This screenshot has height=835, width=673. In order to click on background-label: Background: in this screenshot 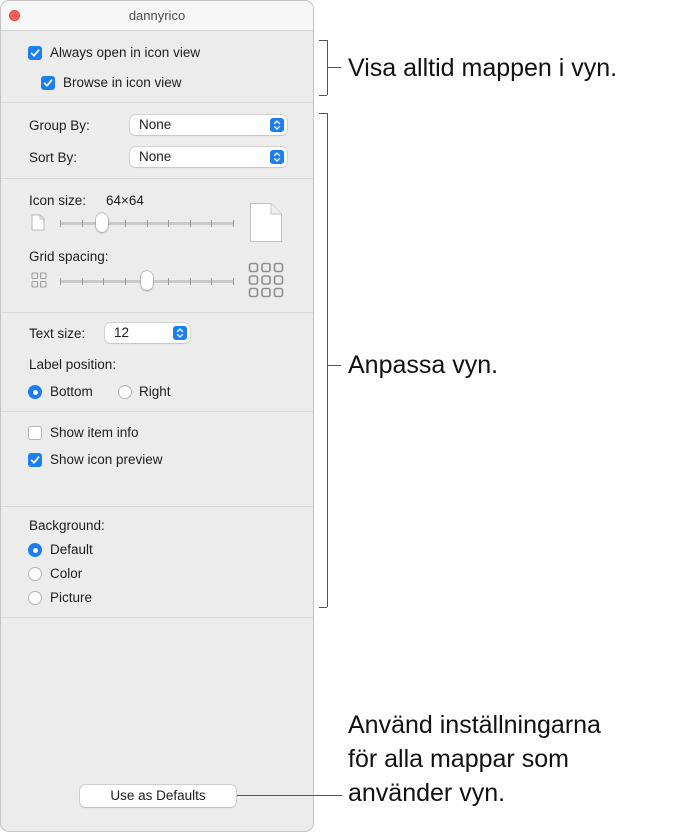, I will do `click(67, 525)`.